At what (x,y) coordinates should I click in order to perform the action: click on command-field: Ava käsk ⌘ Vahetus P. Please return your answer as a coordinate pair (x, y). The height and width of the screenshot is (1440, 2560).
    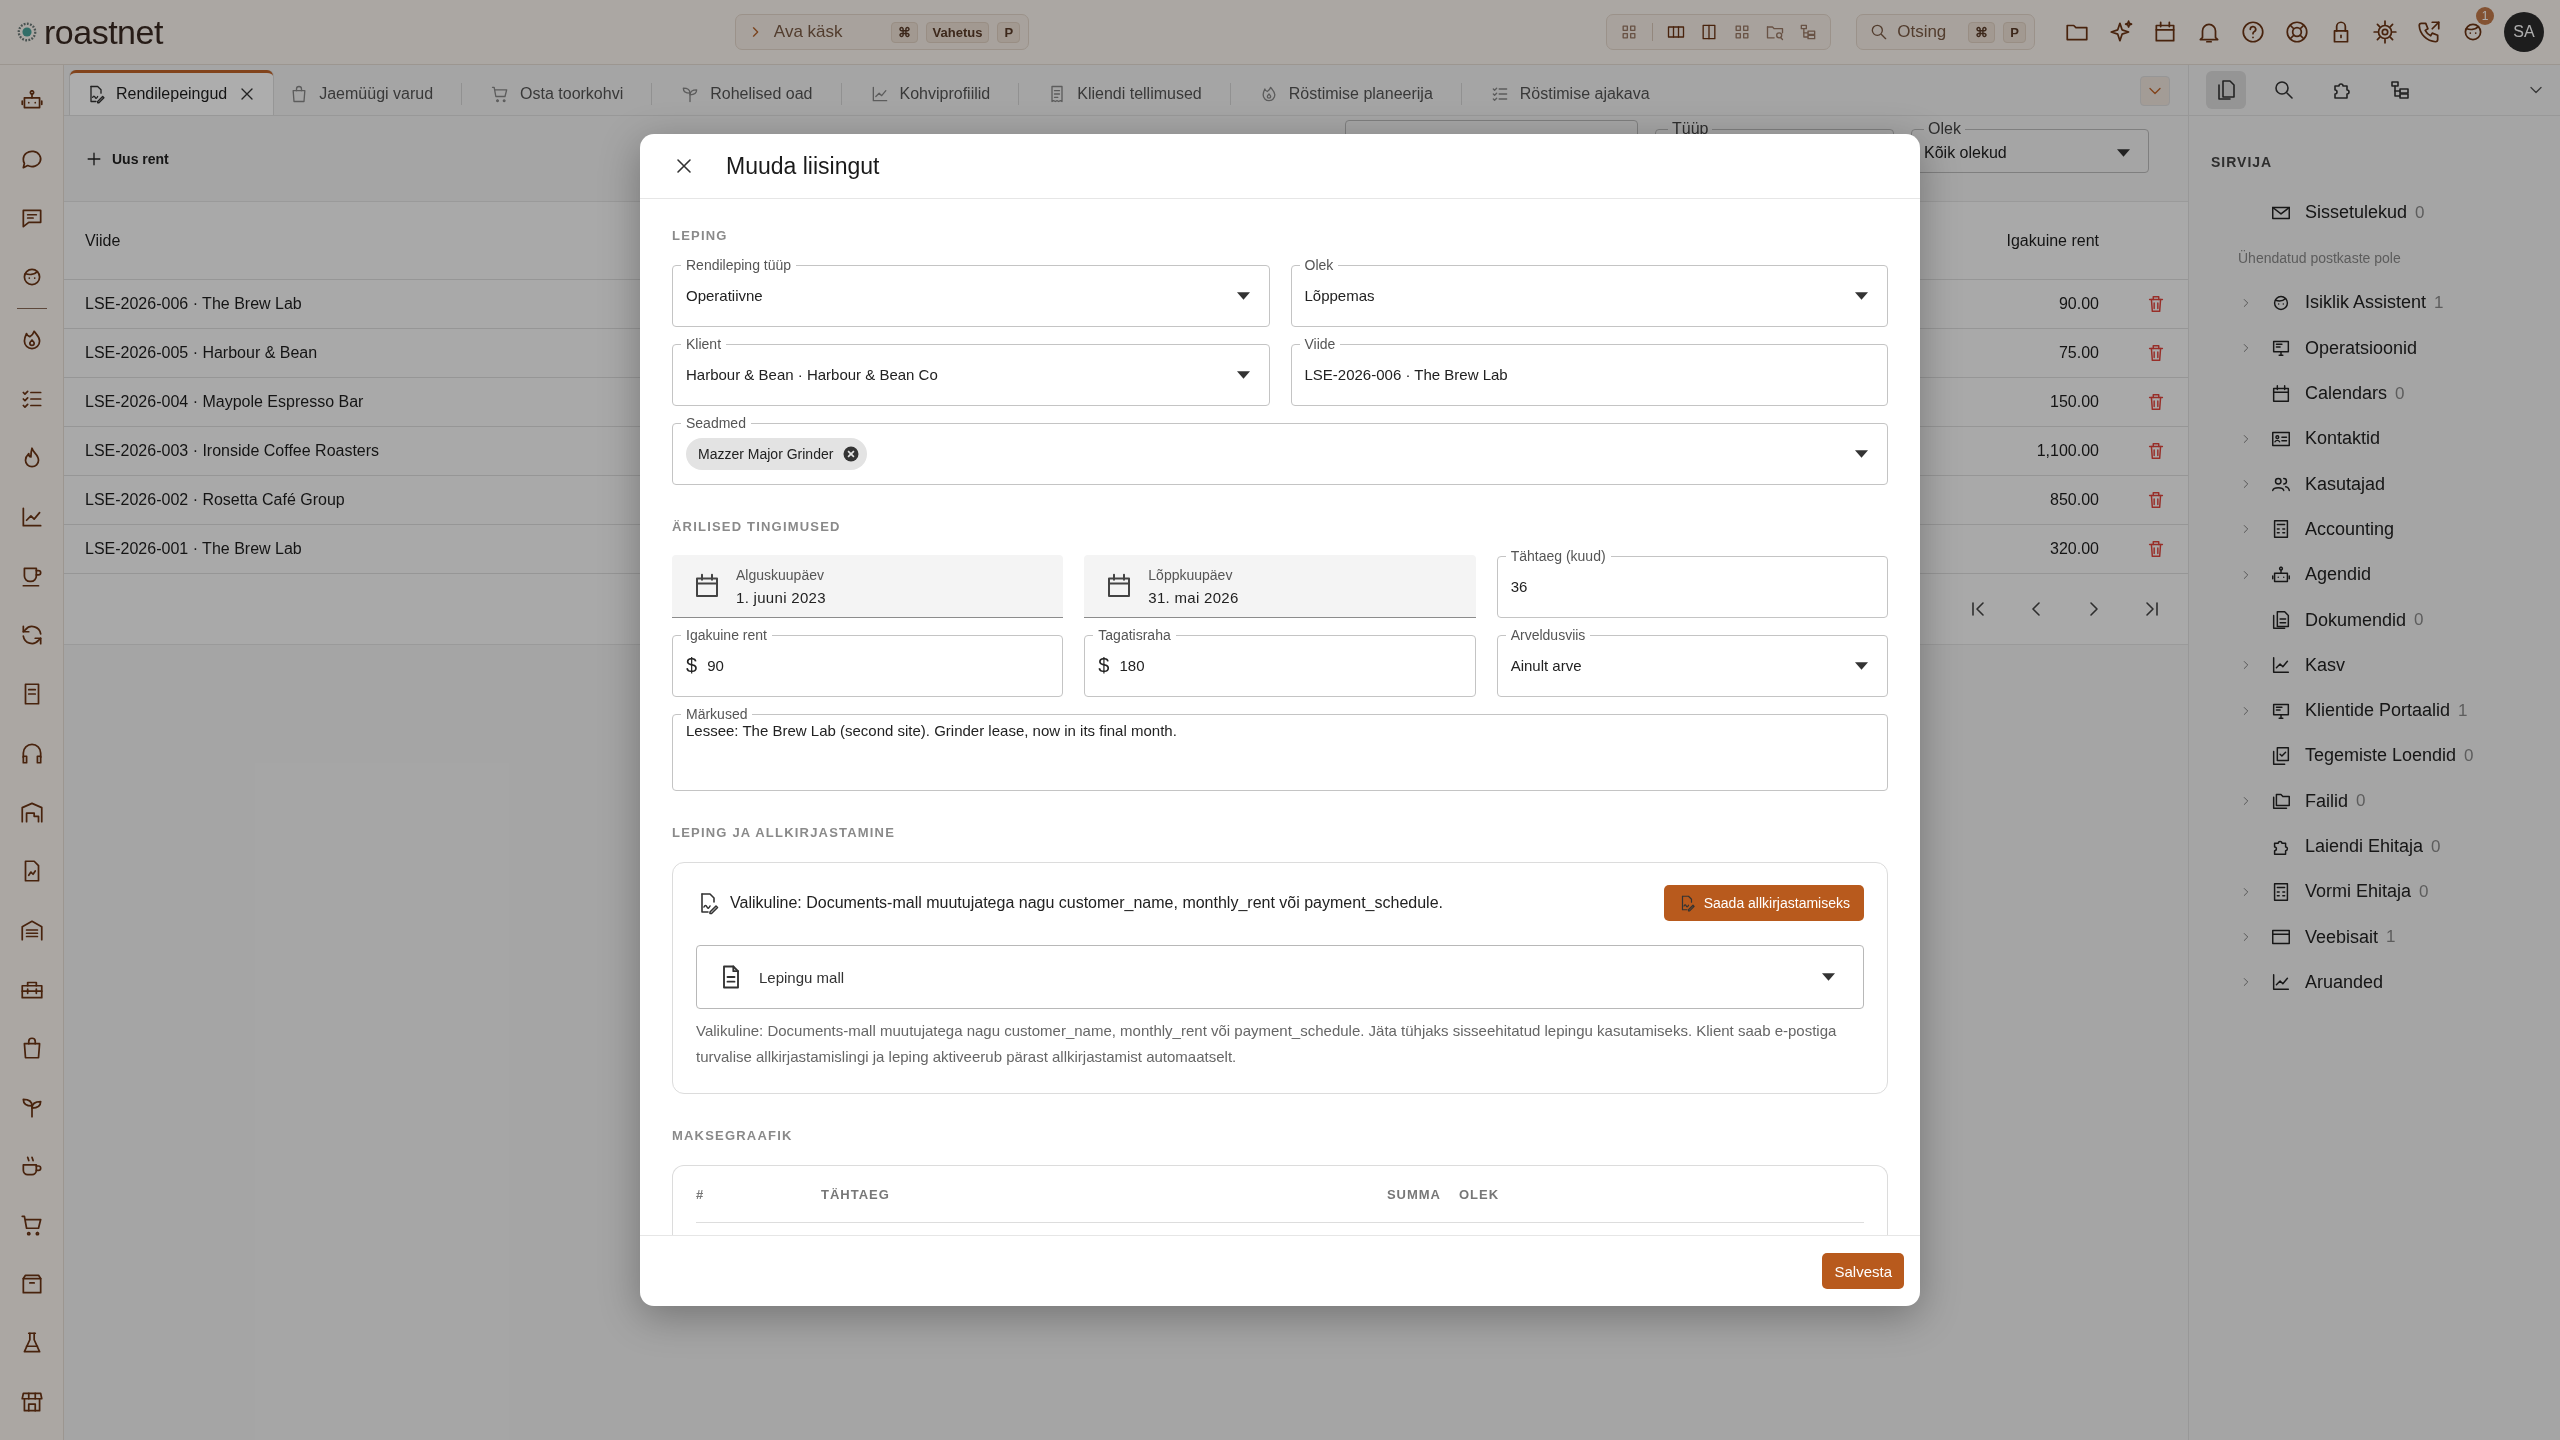
    Looking at the image, I should click on (882, 32).